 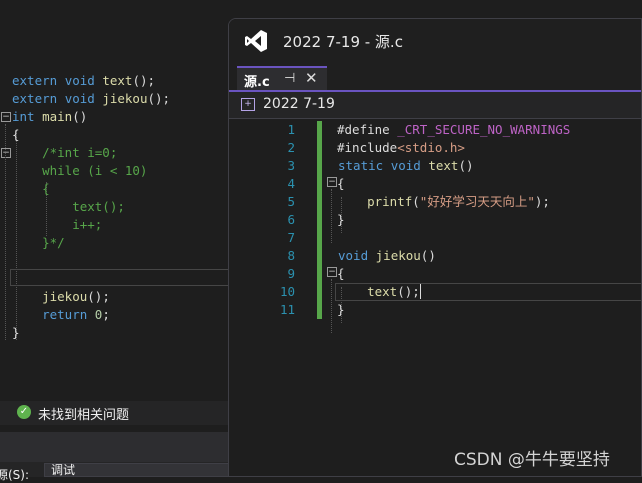 I want to click on line-number: 11, so click(x=287, y=309).